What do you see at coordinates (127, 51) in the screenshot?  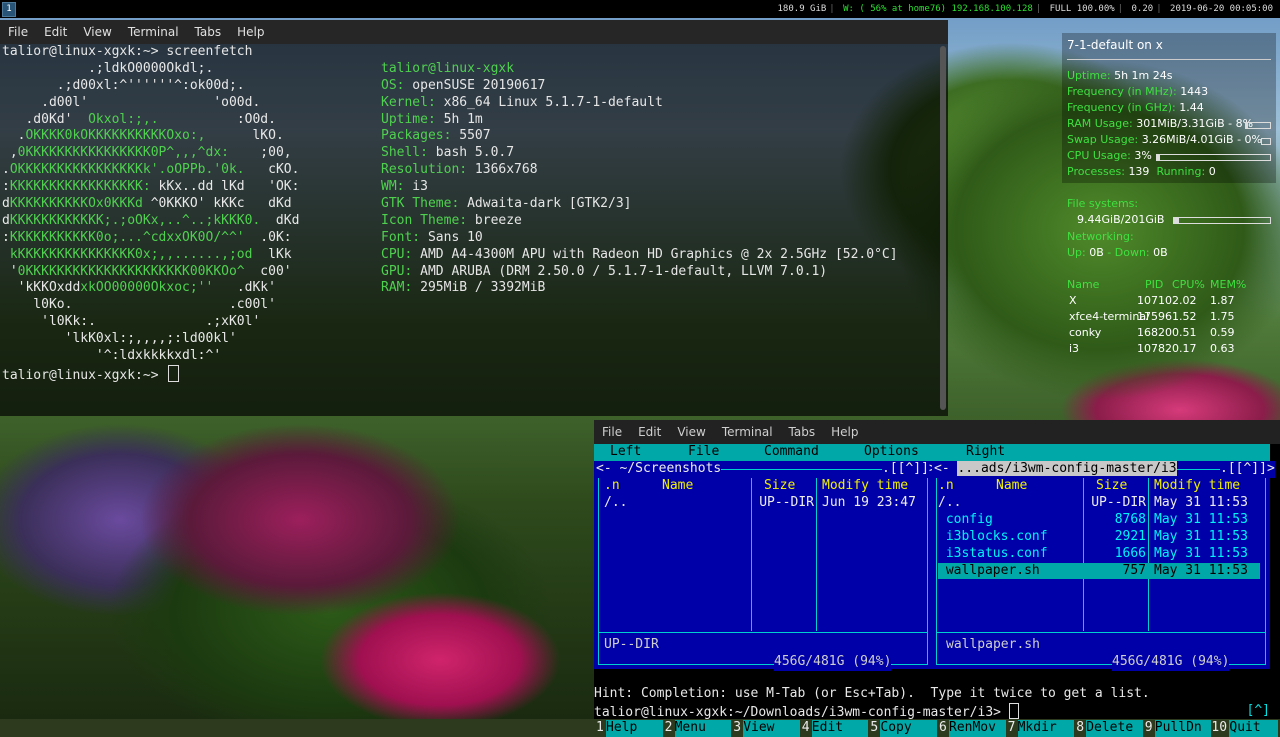 I see `command-prompt: talior@linux-xgxk:~> screenfetch` at bounding box center [127, 51].